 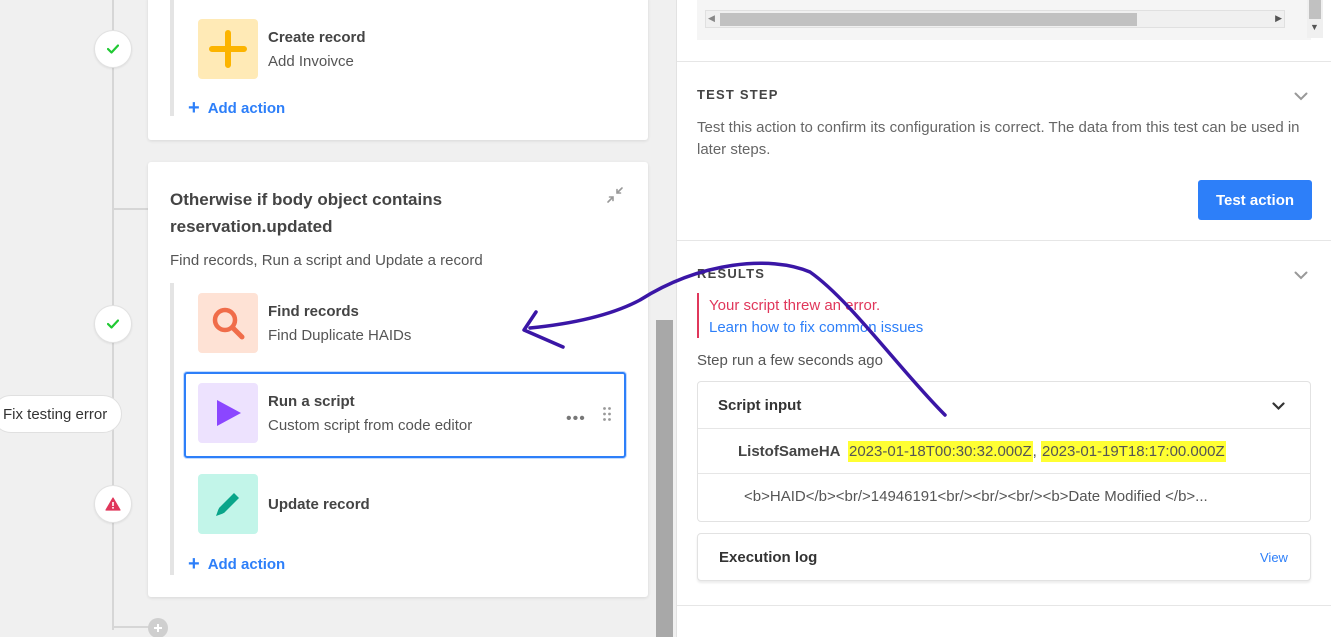 I want to click on search-icon, so click(x=228, y=323).